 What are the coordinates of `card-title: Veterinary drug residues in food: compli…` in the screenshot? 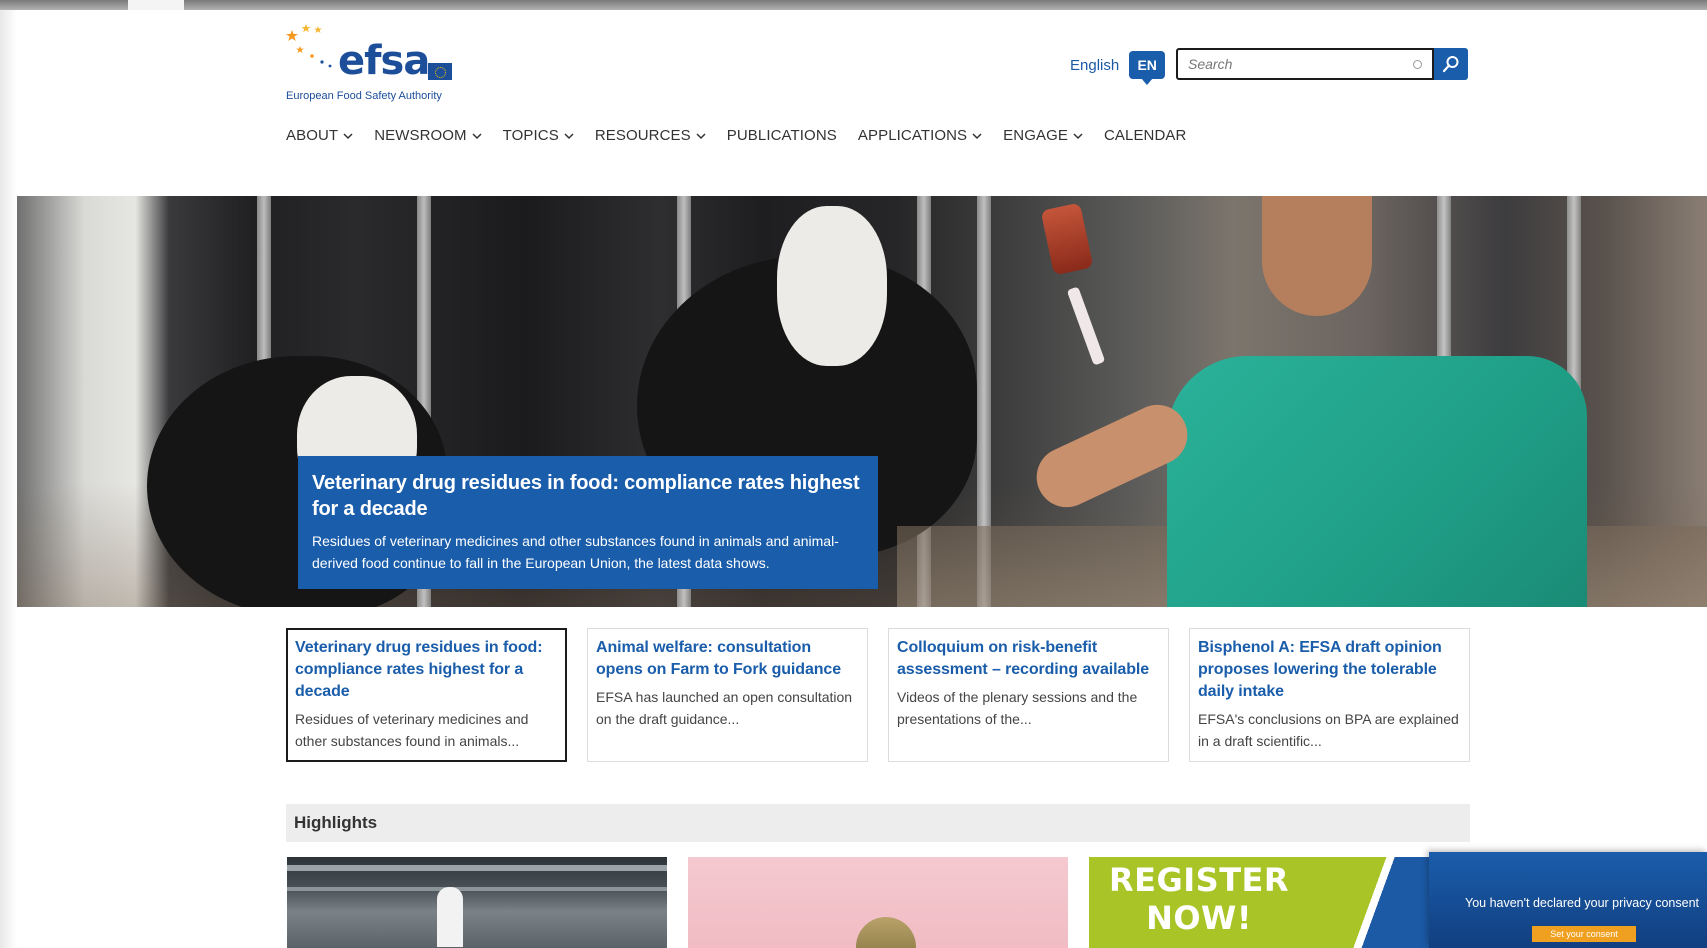 It's located at (426, 670).